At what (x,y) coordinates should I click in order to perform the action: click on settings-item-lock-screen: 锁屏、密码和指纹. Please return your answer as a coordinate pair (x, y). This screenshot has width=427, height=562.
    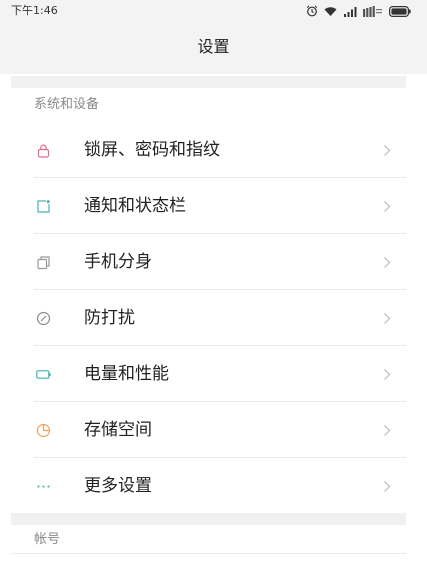
    Looking at the image, I should click on (213, 150).